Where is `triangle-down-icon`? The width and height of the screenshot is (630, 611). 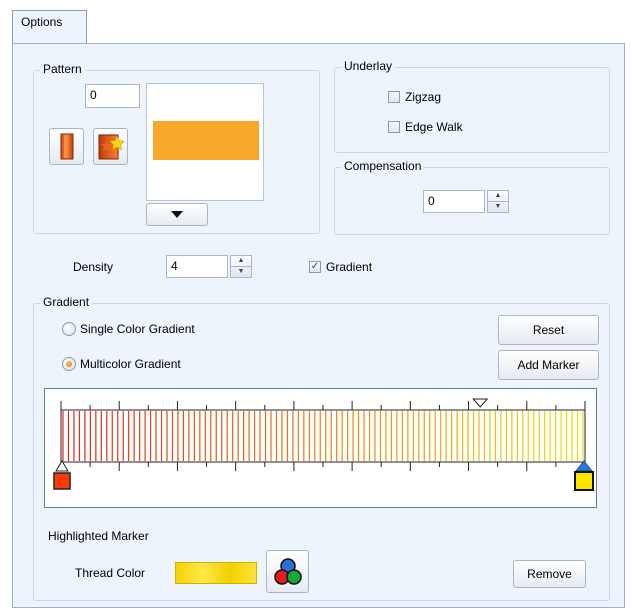 triangle-down-icon is located at coordinates (177, 214).